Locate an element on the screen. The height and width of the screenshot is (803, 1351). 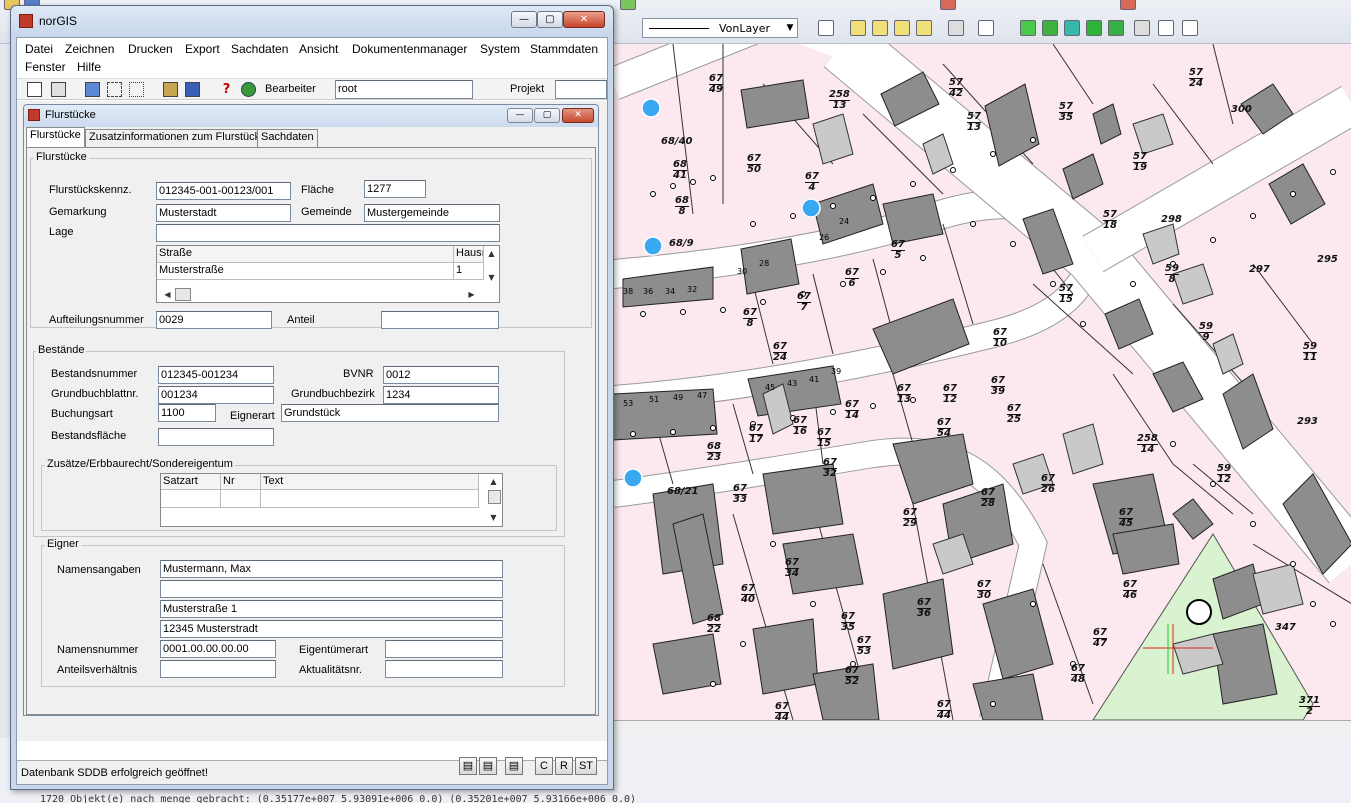
eigentuemerart-field is located at coordinates (444, 649).